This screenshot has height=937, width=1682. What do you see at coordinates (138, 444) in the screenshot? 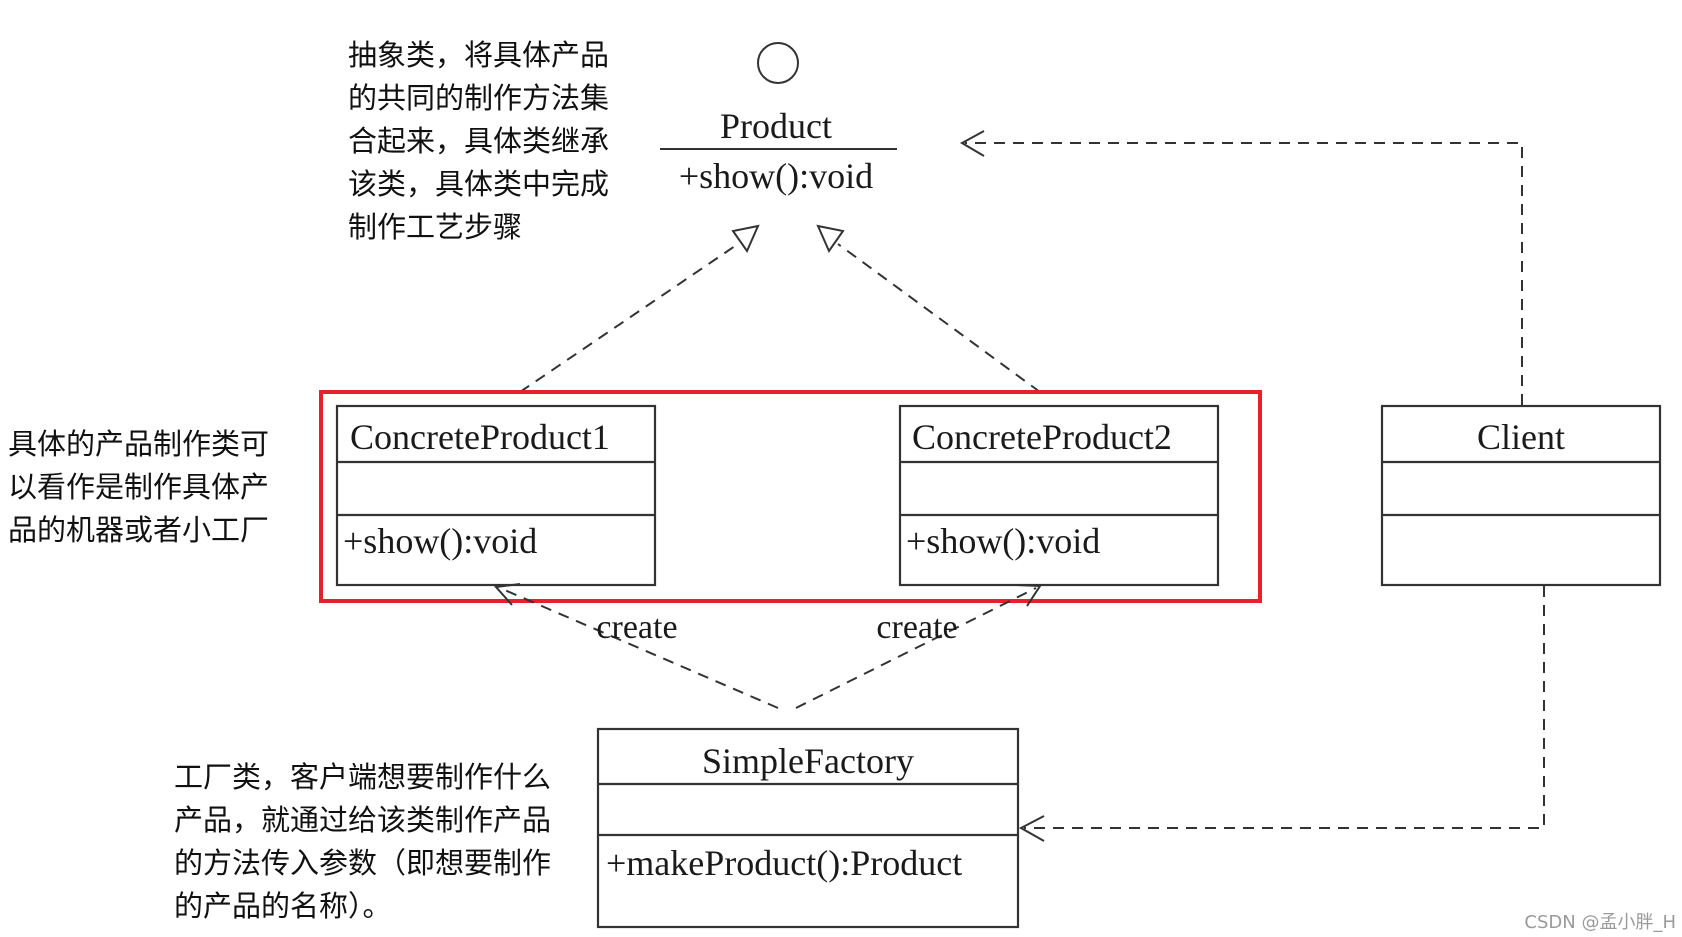
I see `note-line: 具体的产品制作类可` at bounding box center [138, 444].